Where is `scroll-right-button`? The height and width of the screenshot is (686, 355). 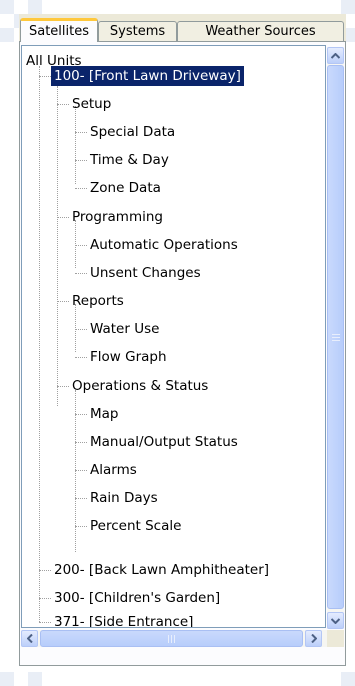 scroll-right-button is located at coordinates (313, 638).